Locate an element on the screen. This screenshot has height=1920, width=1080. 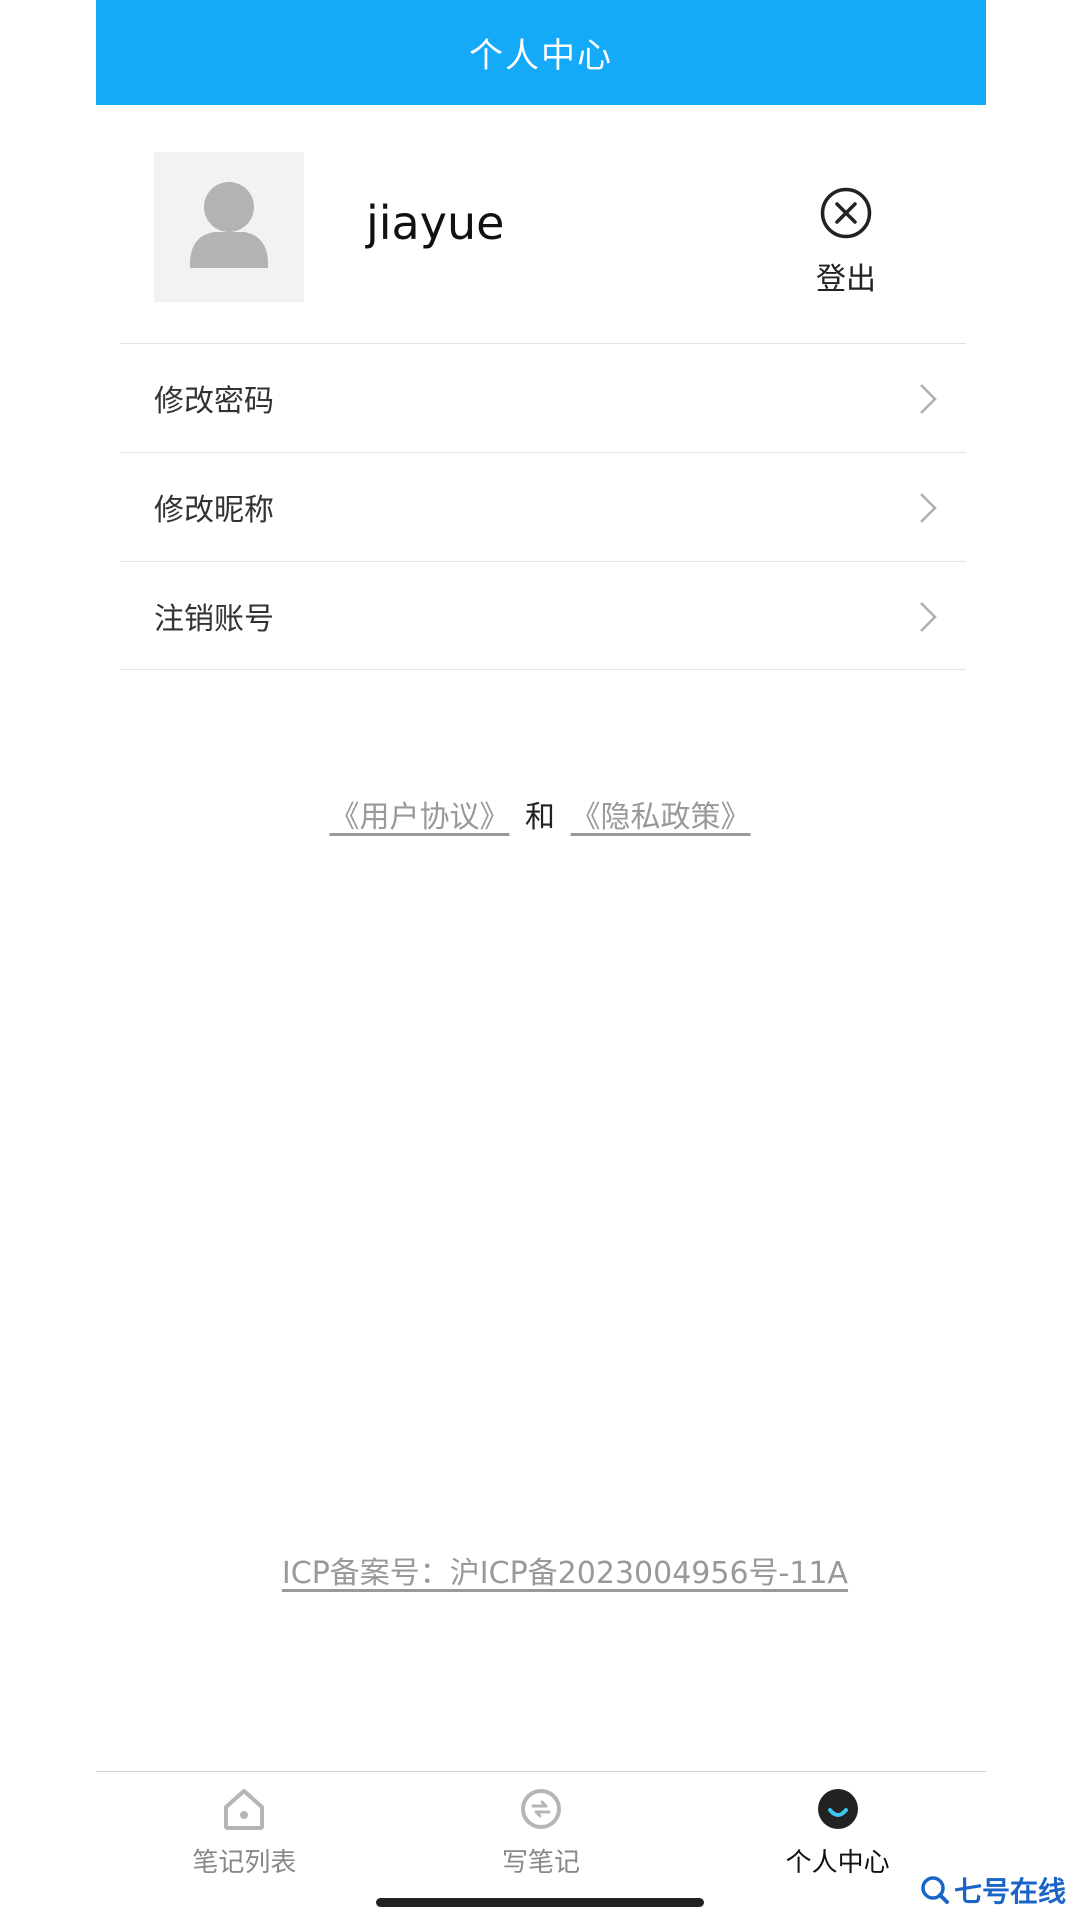
avatar is located at coordinates (229, 227).